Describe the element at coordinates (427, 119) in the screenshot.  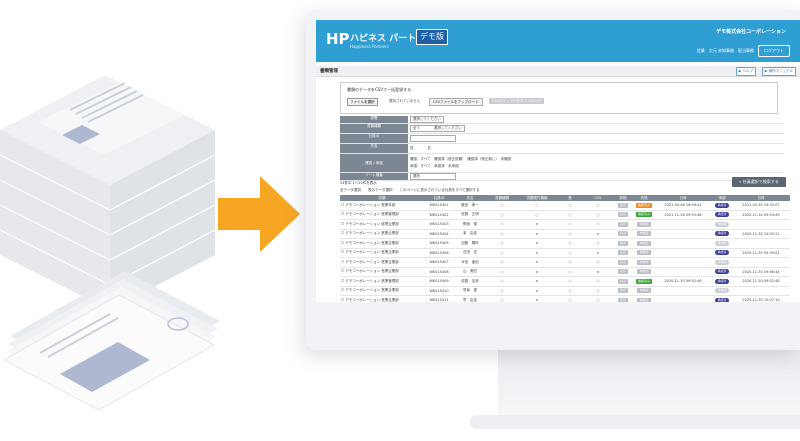
I see `department-select: 選択してください` at that location.